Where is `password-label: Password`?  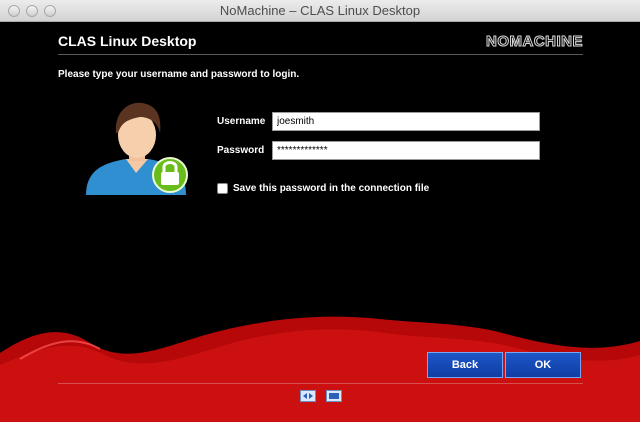 password-label: Password is located at coordinates (241, 150).